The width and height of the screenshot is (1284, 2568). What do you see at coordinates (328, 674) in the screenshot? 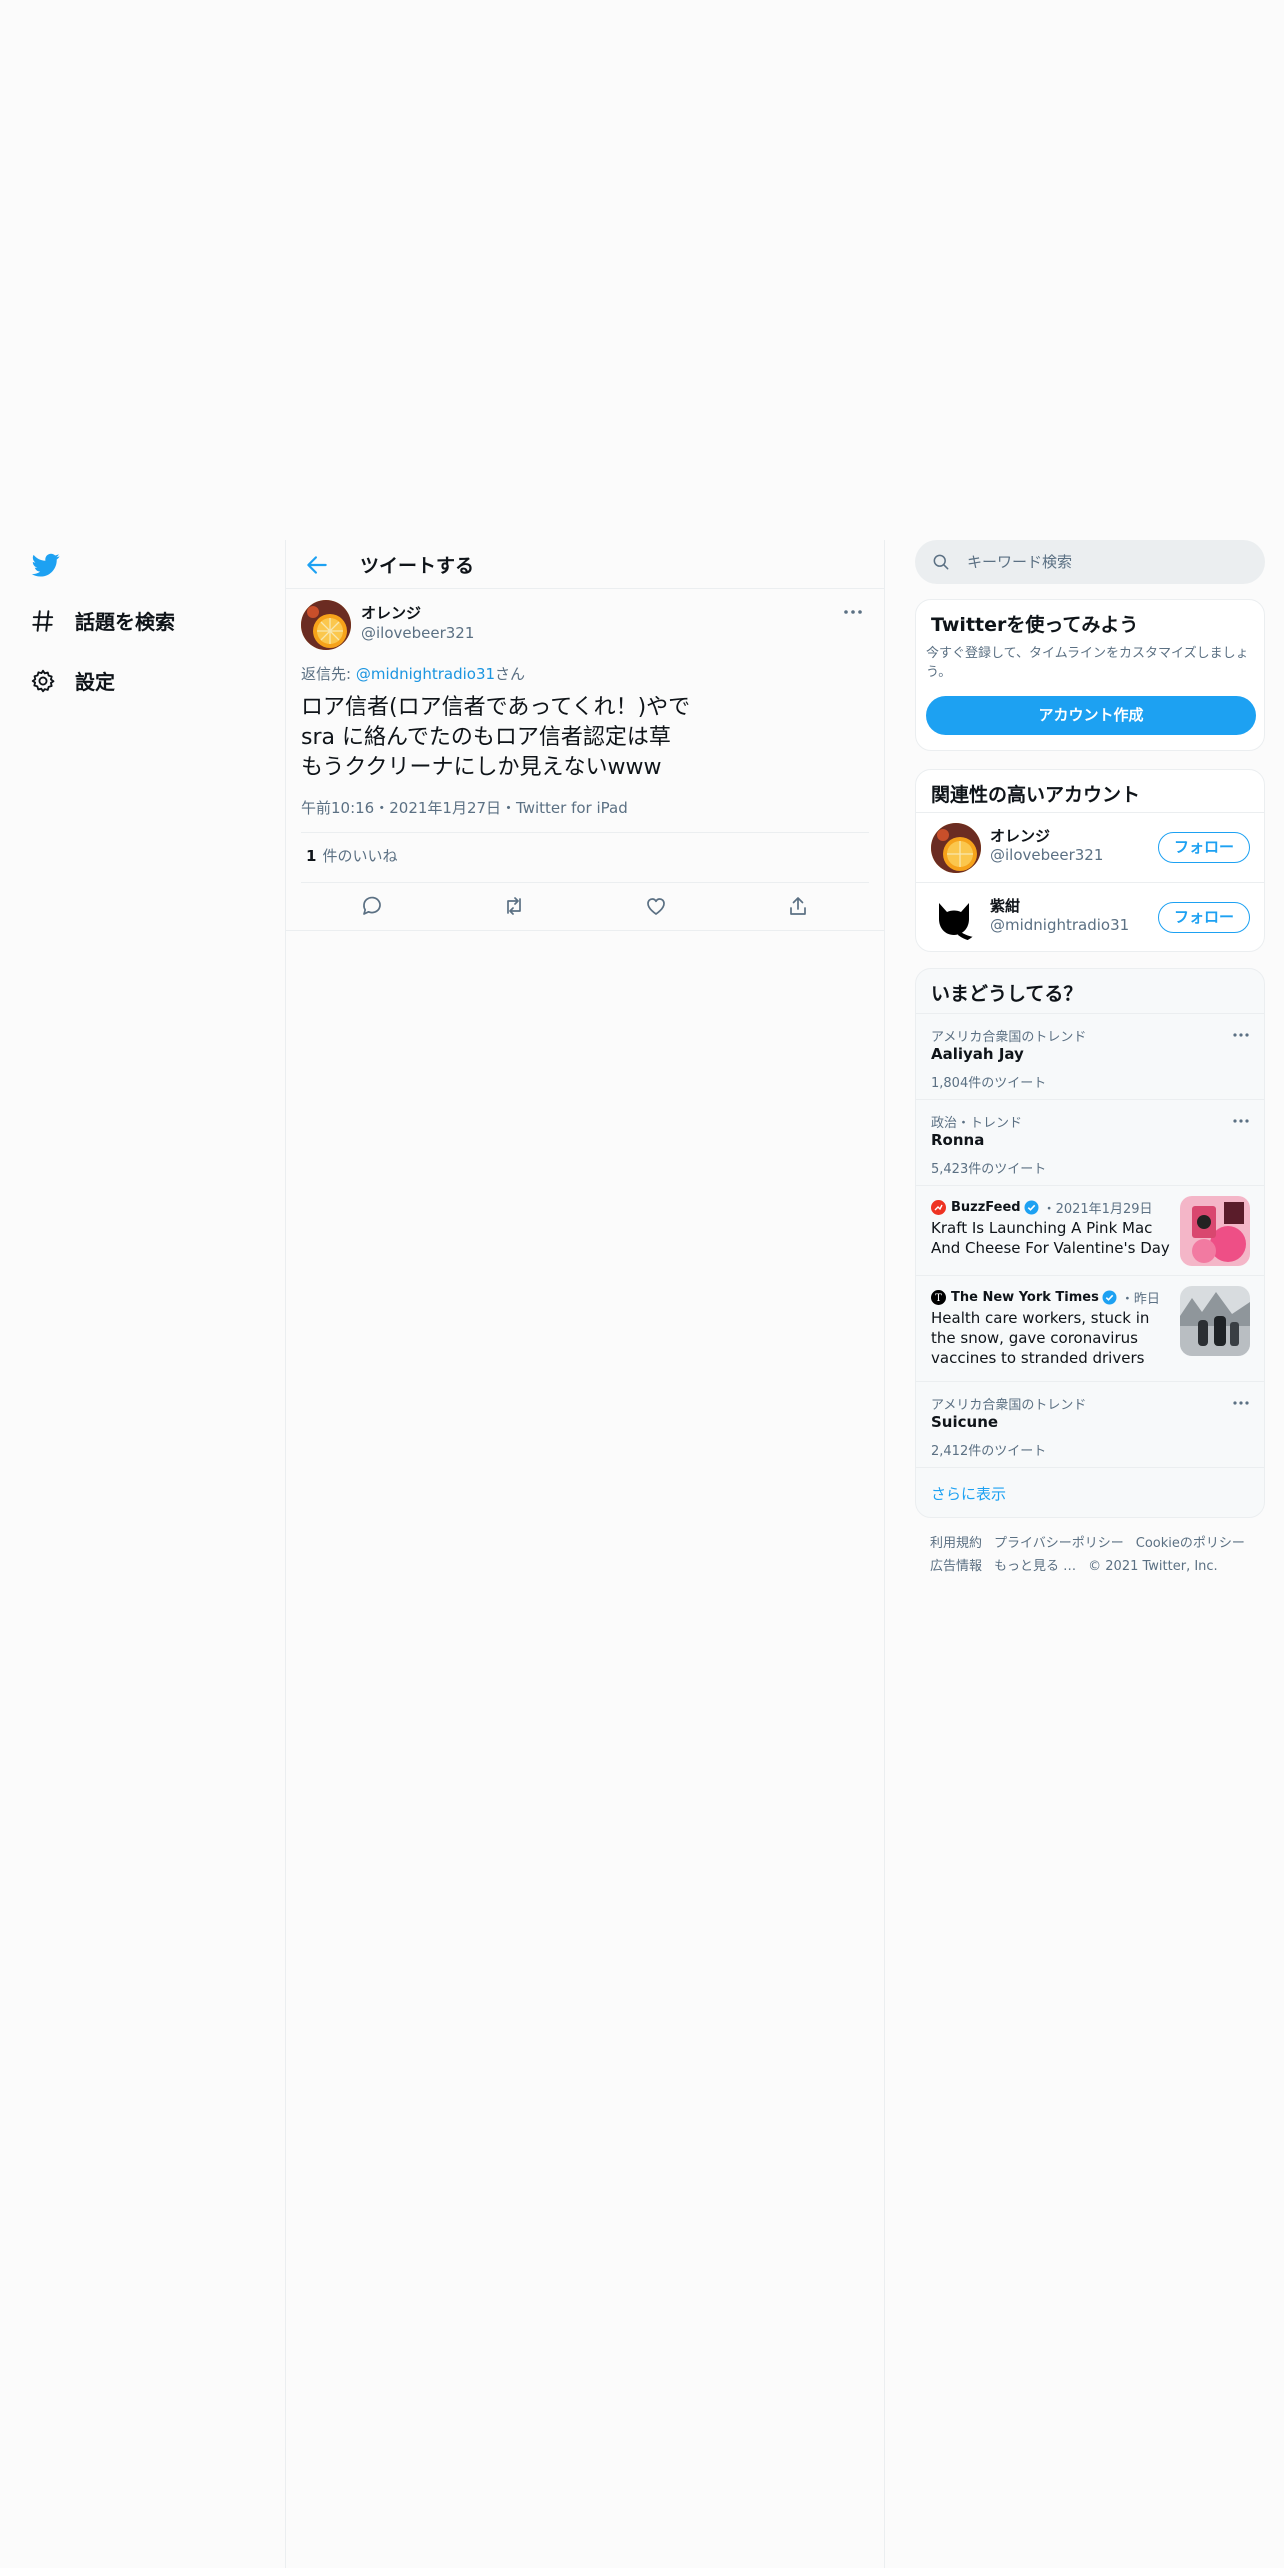
I see `reply-to-prefix: 返信先:` at bounding box center [328, 674].